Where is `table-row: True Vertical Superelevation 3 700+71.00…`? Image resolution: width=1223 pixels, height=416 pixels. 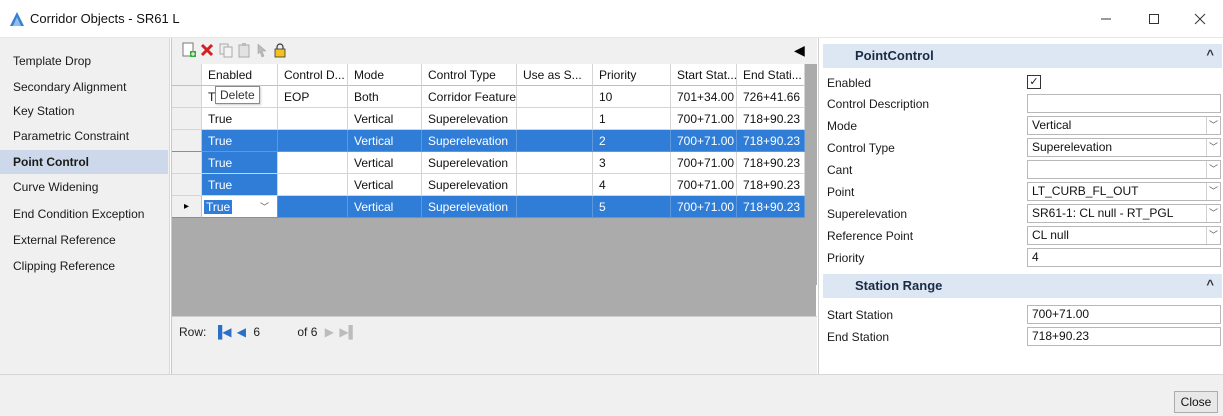 table-row: True Vertical Superelevation 3 700+71.00… is located at coordinates (494, 163).